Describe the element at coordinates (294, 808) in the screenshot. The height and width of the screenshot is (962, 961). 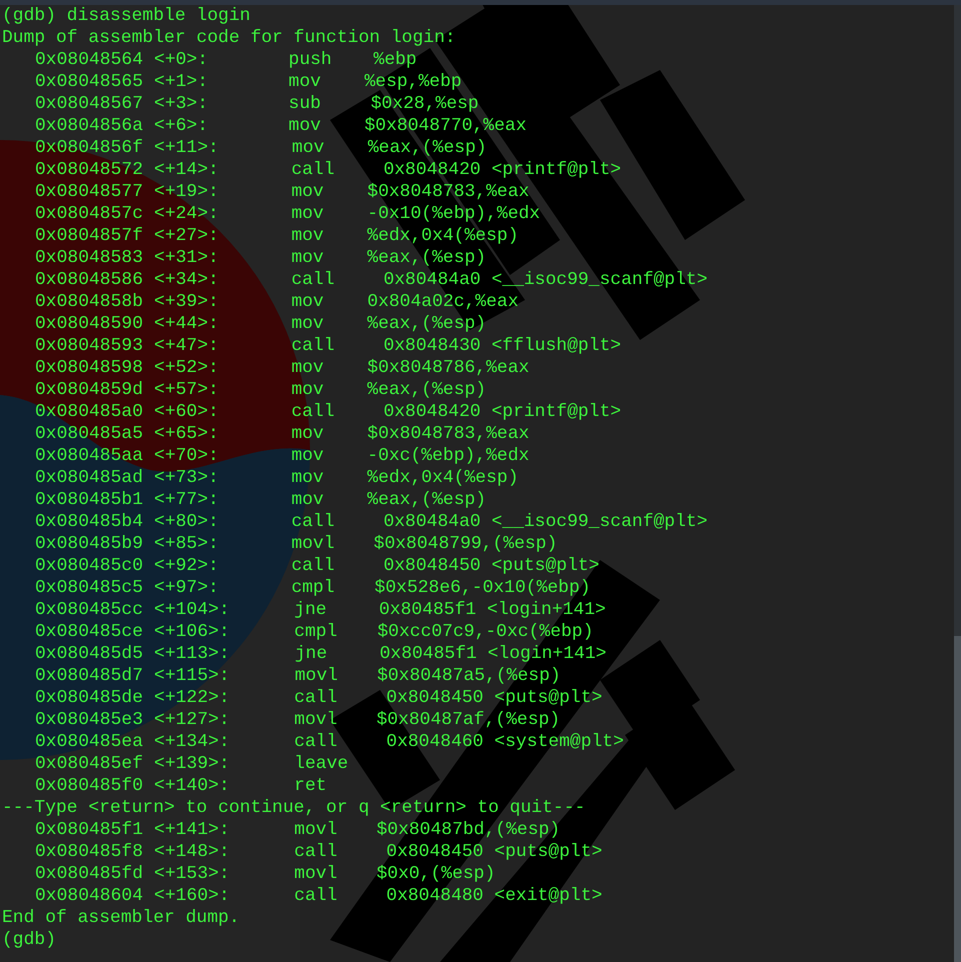
I see `output-line: ---Type <return> to continue, or q <return> to quit---` at that location.